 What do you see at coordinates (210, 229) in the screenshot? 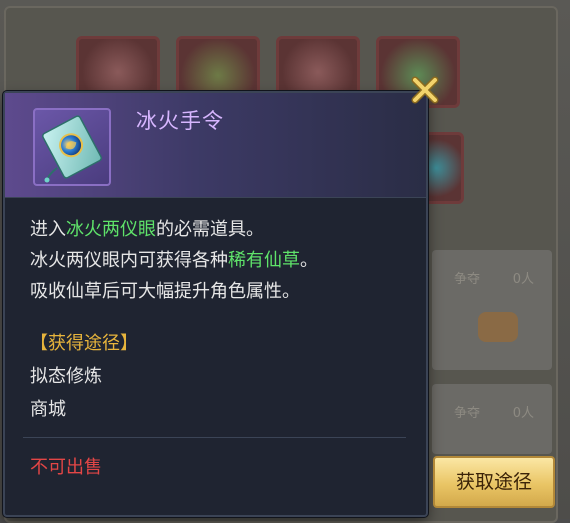
I see `description-text: 的必需道具。` at bounding box center [210, 229].